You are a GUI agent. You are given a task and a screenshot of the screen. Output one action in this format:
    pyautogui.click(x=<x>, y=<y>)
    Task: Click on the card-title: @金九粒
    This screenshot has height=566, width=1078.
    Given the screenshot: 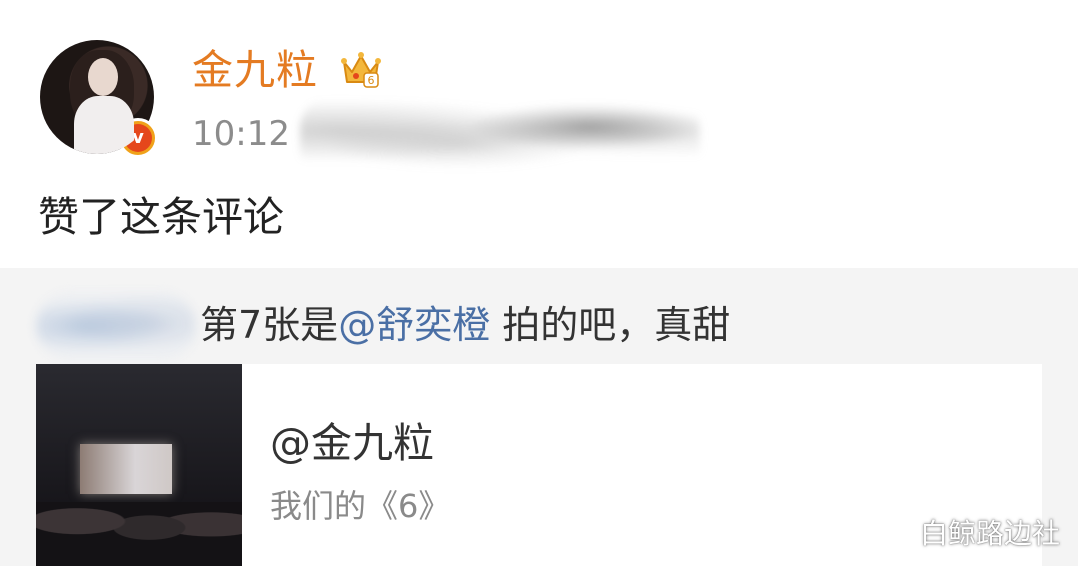 What is the action you would take?
    pyautogui.click(x=352, y=443)
    